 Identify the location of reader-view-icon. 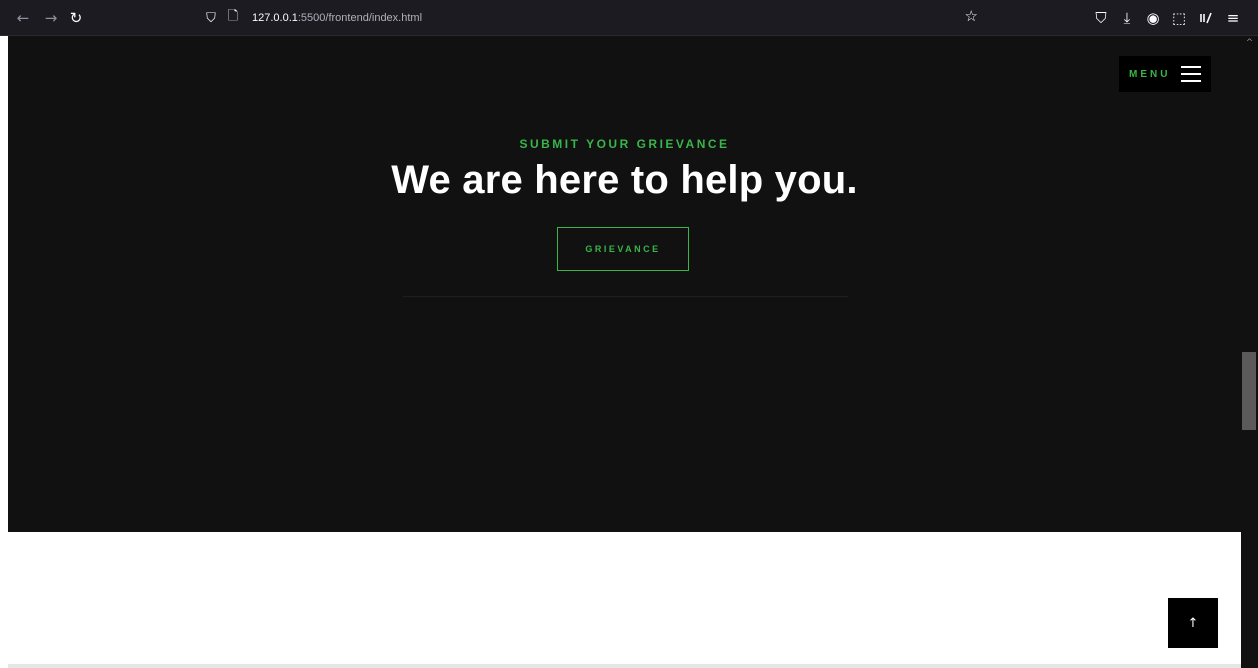
(1206, 18).